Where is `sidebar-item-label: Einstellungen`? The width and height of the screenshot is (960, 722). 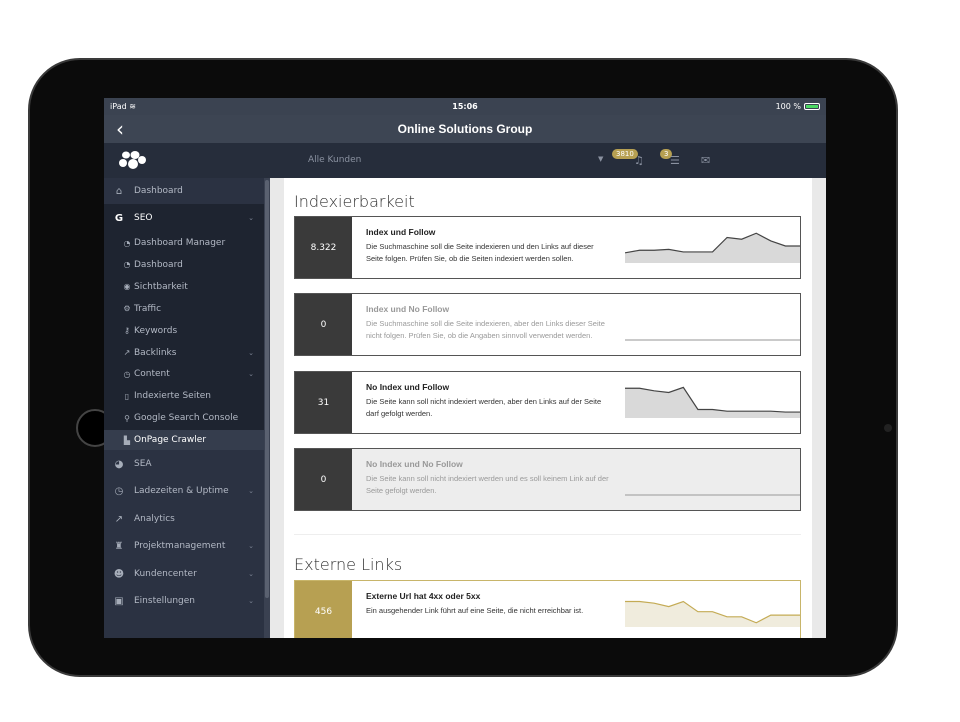
sidebar-item-label: Einstellungen is located at coordinates (165, 601).